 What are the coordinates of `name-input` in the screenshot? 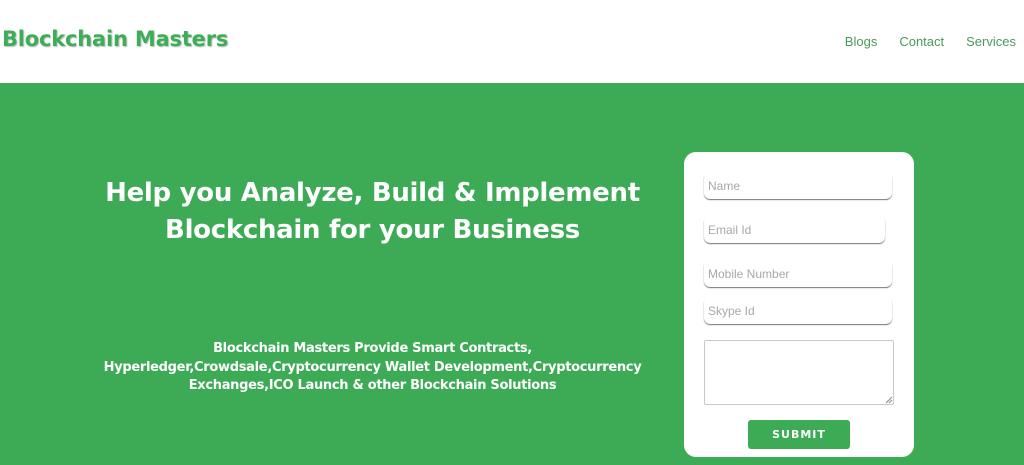 It's located at (798, 185).